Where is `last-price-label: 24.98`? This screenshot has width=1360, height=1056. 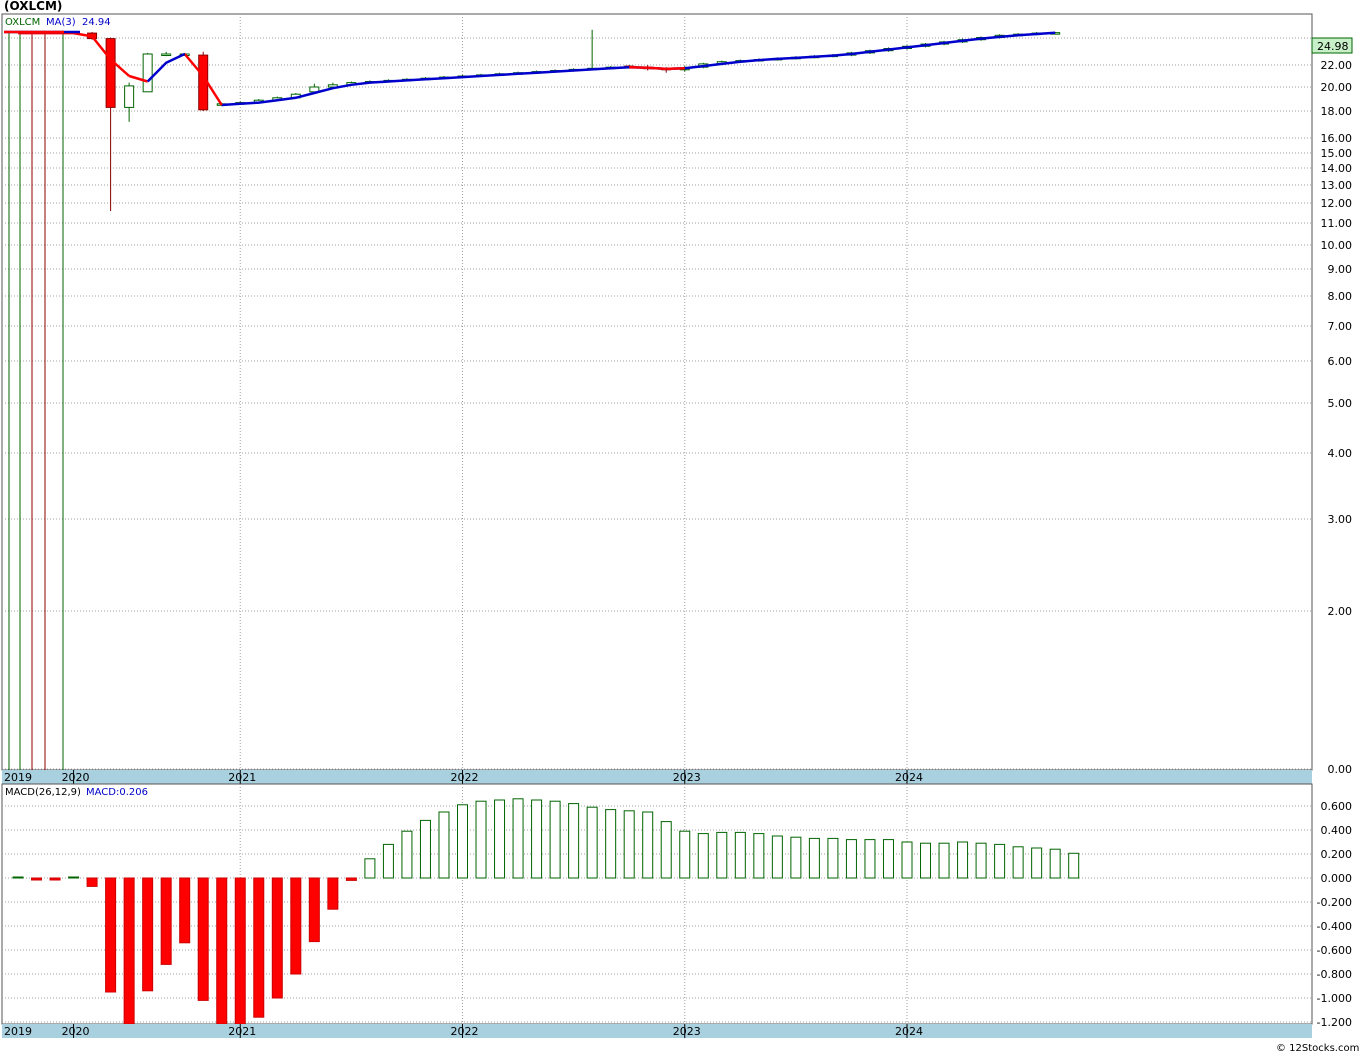
last-price-label: 24.98 is located at coordinates (1333, 46).